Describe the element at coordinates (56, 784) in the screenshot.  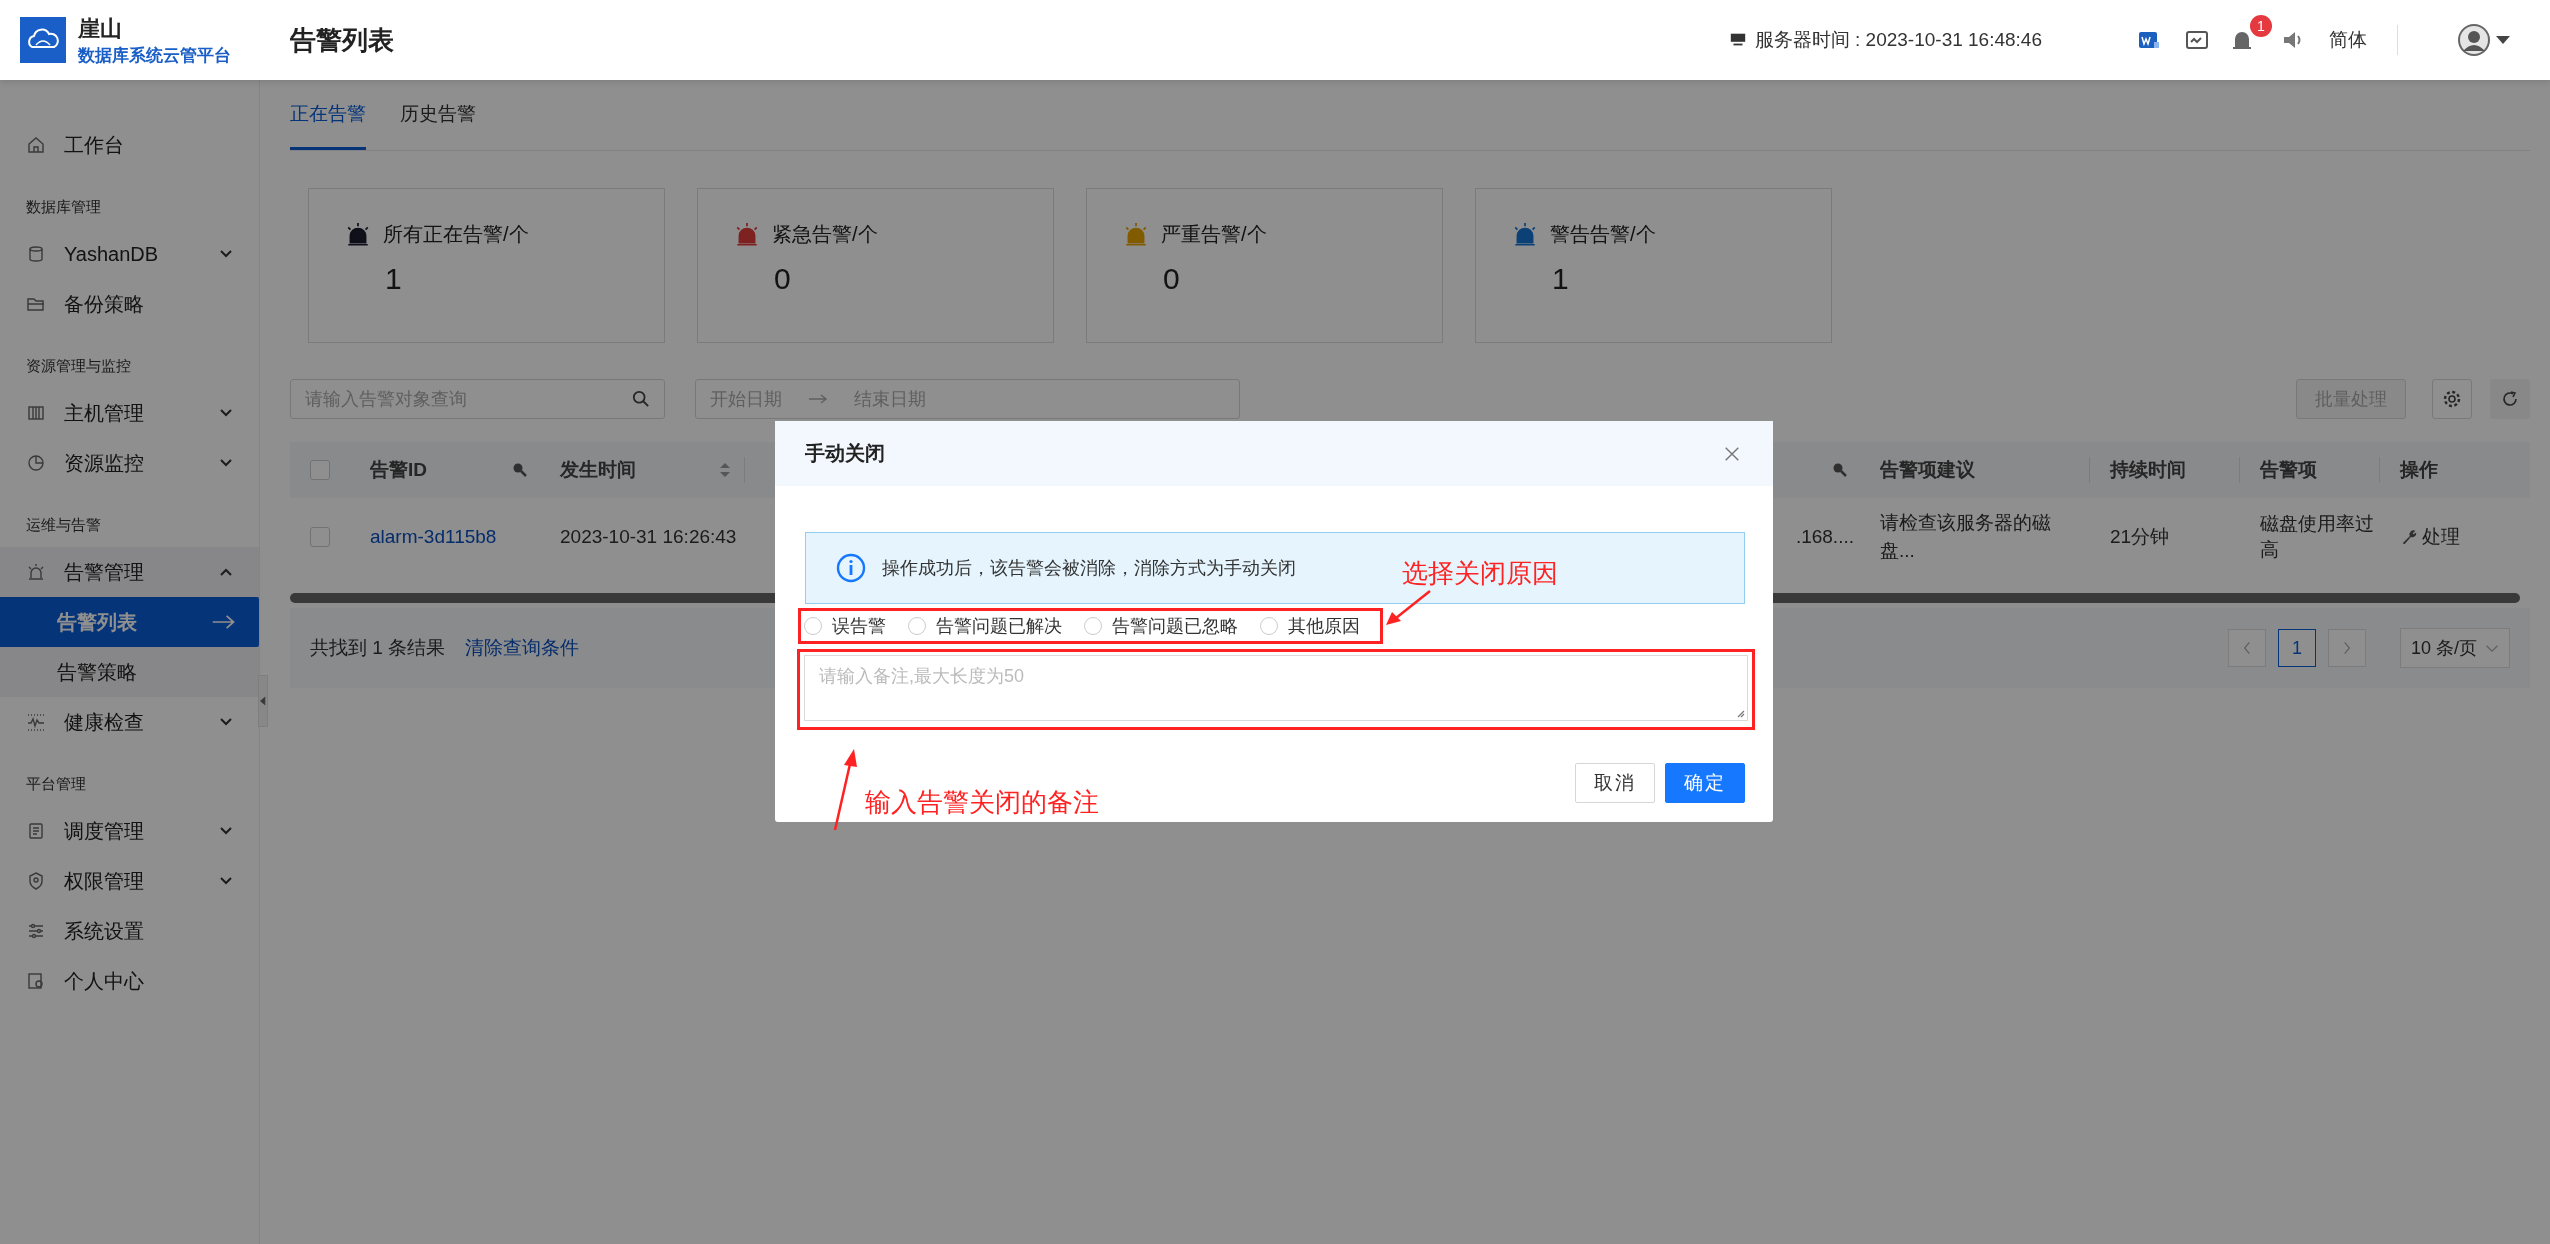
I see `sidebar-section-label: 平台管理` at that location.